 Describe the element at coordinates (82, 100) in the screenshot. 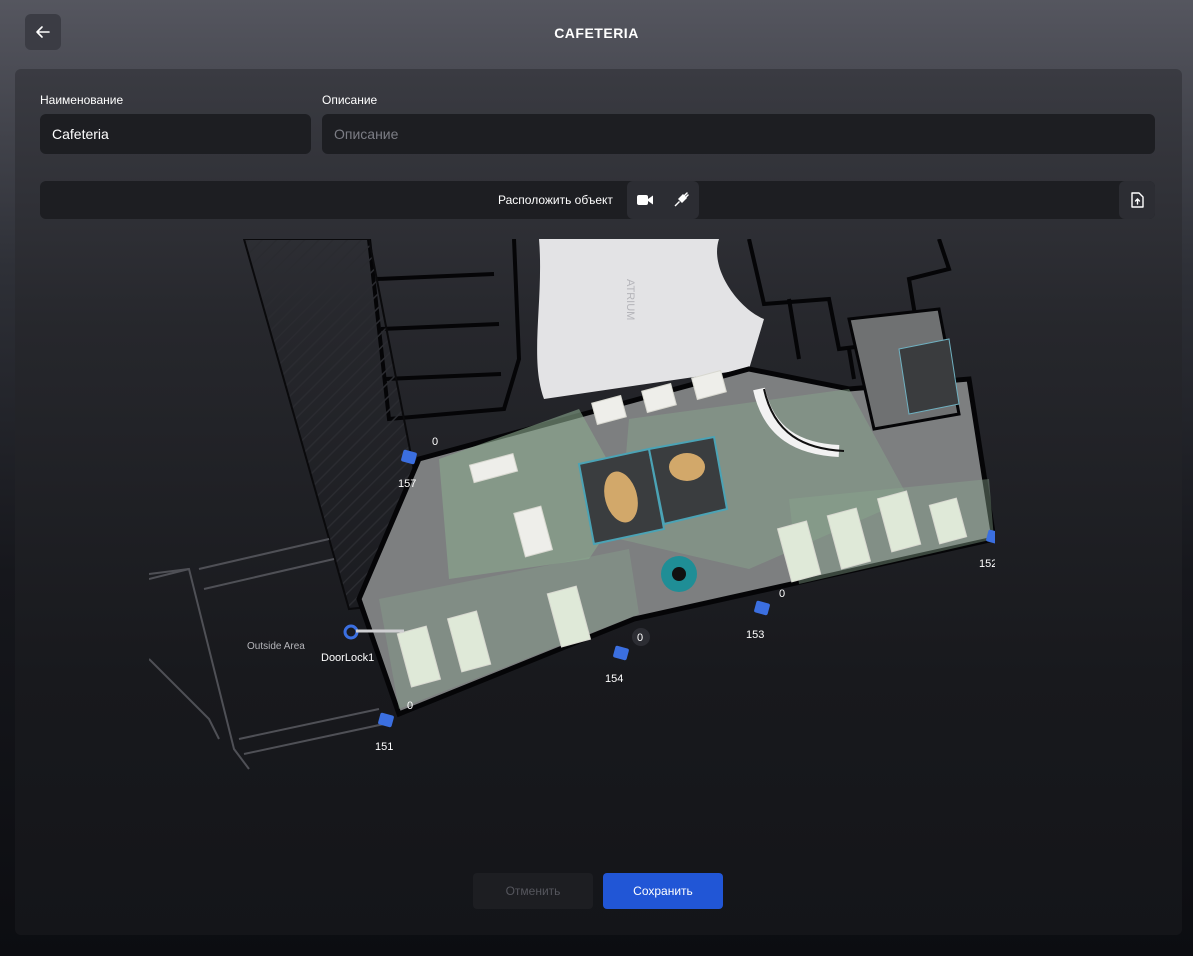

I see `name-label: Наименование` at that location.